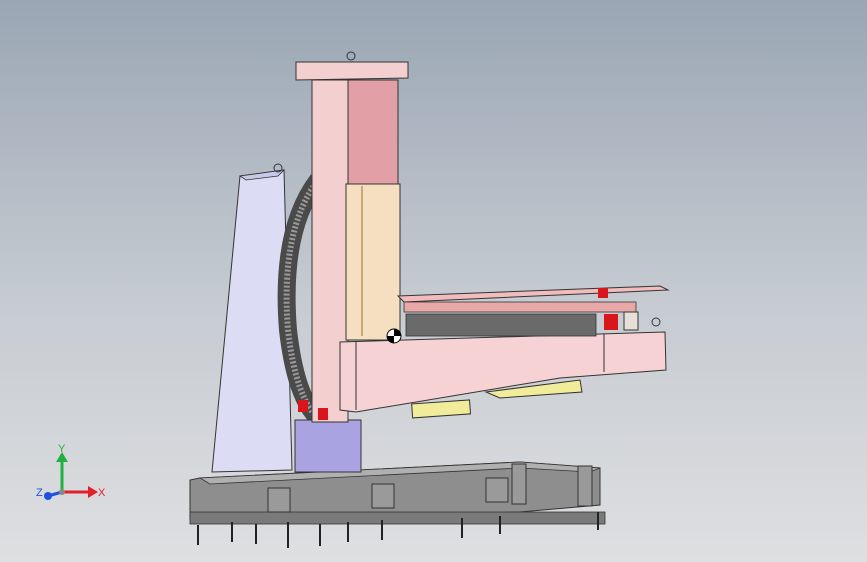  I want to click on red-stop, so click(303, 406).